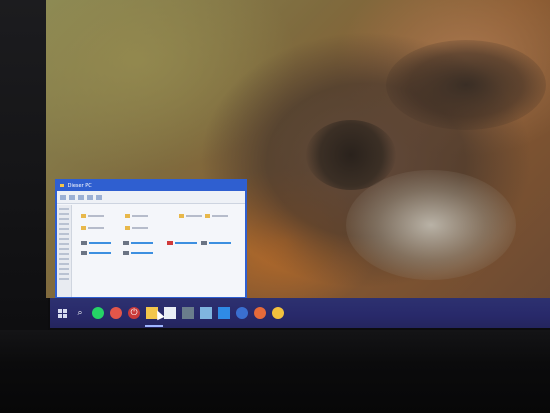 The height and width of the screenshot is (413, 550). I want to click on steam-icon, so click(206, 313).